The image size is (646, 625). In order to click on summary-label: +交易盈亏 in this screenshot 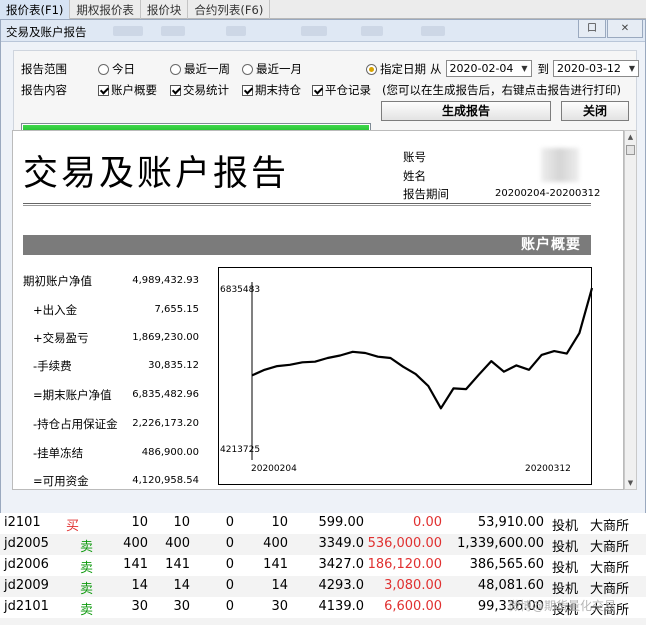, I will do `click(61, 338)`.